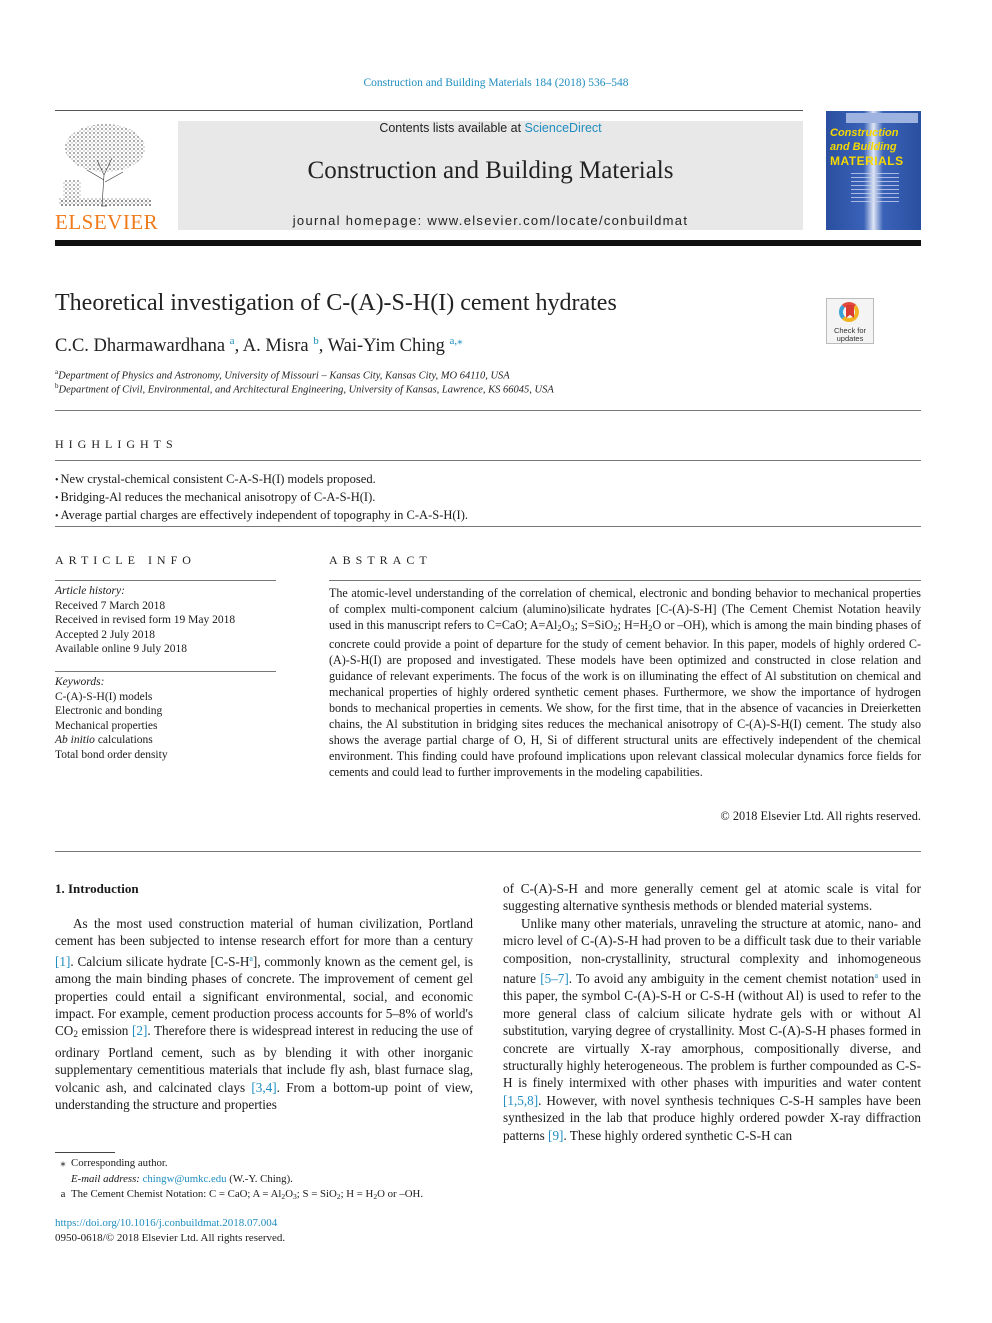 The image size is (992, 1323). Describe the element at coordinates (875, 188) in the screenshot. I see `cover-subtitle` at that location.